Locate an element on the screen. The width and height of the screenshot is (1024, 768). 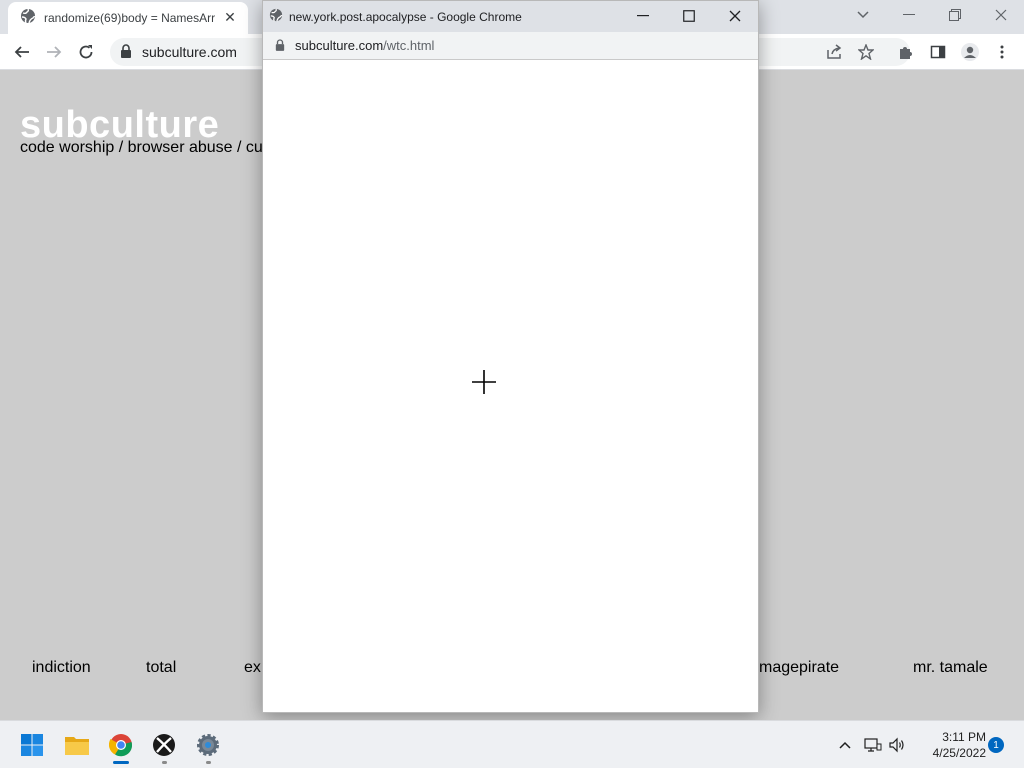
close-icon is located at coordinates (1001, 15).